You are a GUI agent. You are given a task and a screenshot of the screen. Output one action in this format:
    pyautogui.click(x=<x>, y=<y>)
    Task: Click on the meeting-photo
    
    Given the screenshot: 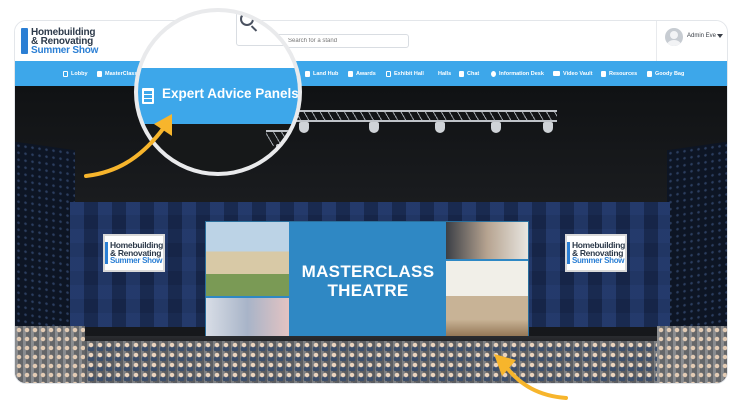 What is the action you would take?
    pyautogui.click(x=487, y=240)
    